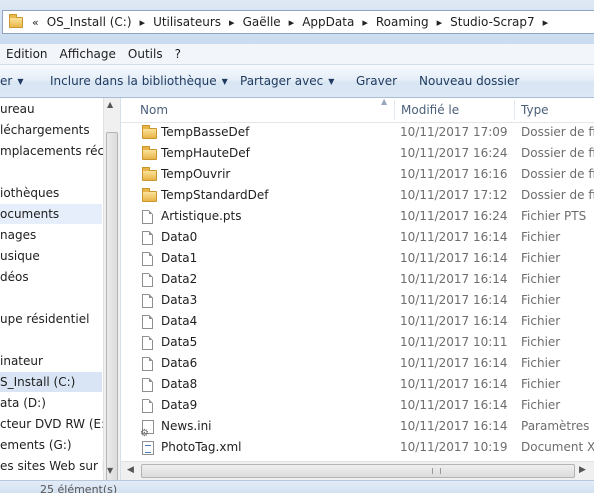  What do you see at coordinates (23, 403) in the screenshot?
I see `nav-item-drive-d: ata (D:)` at bounding box center [23, 403].